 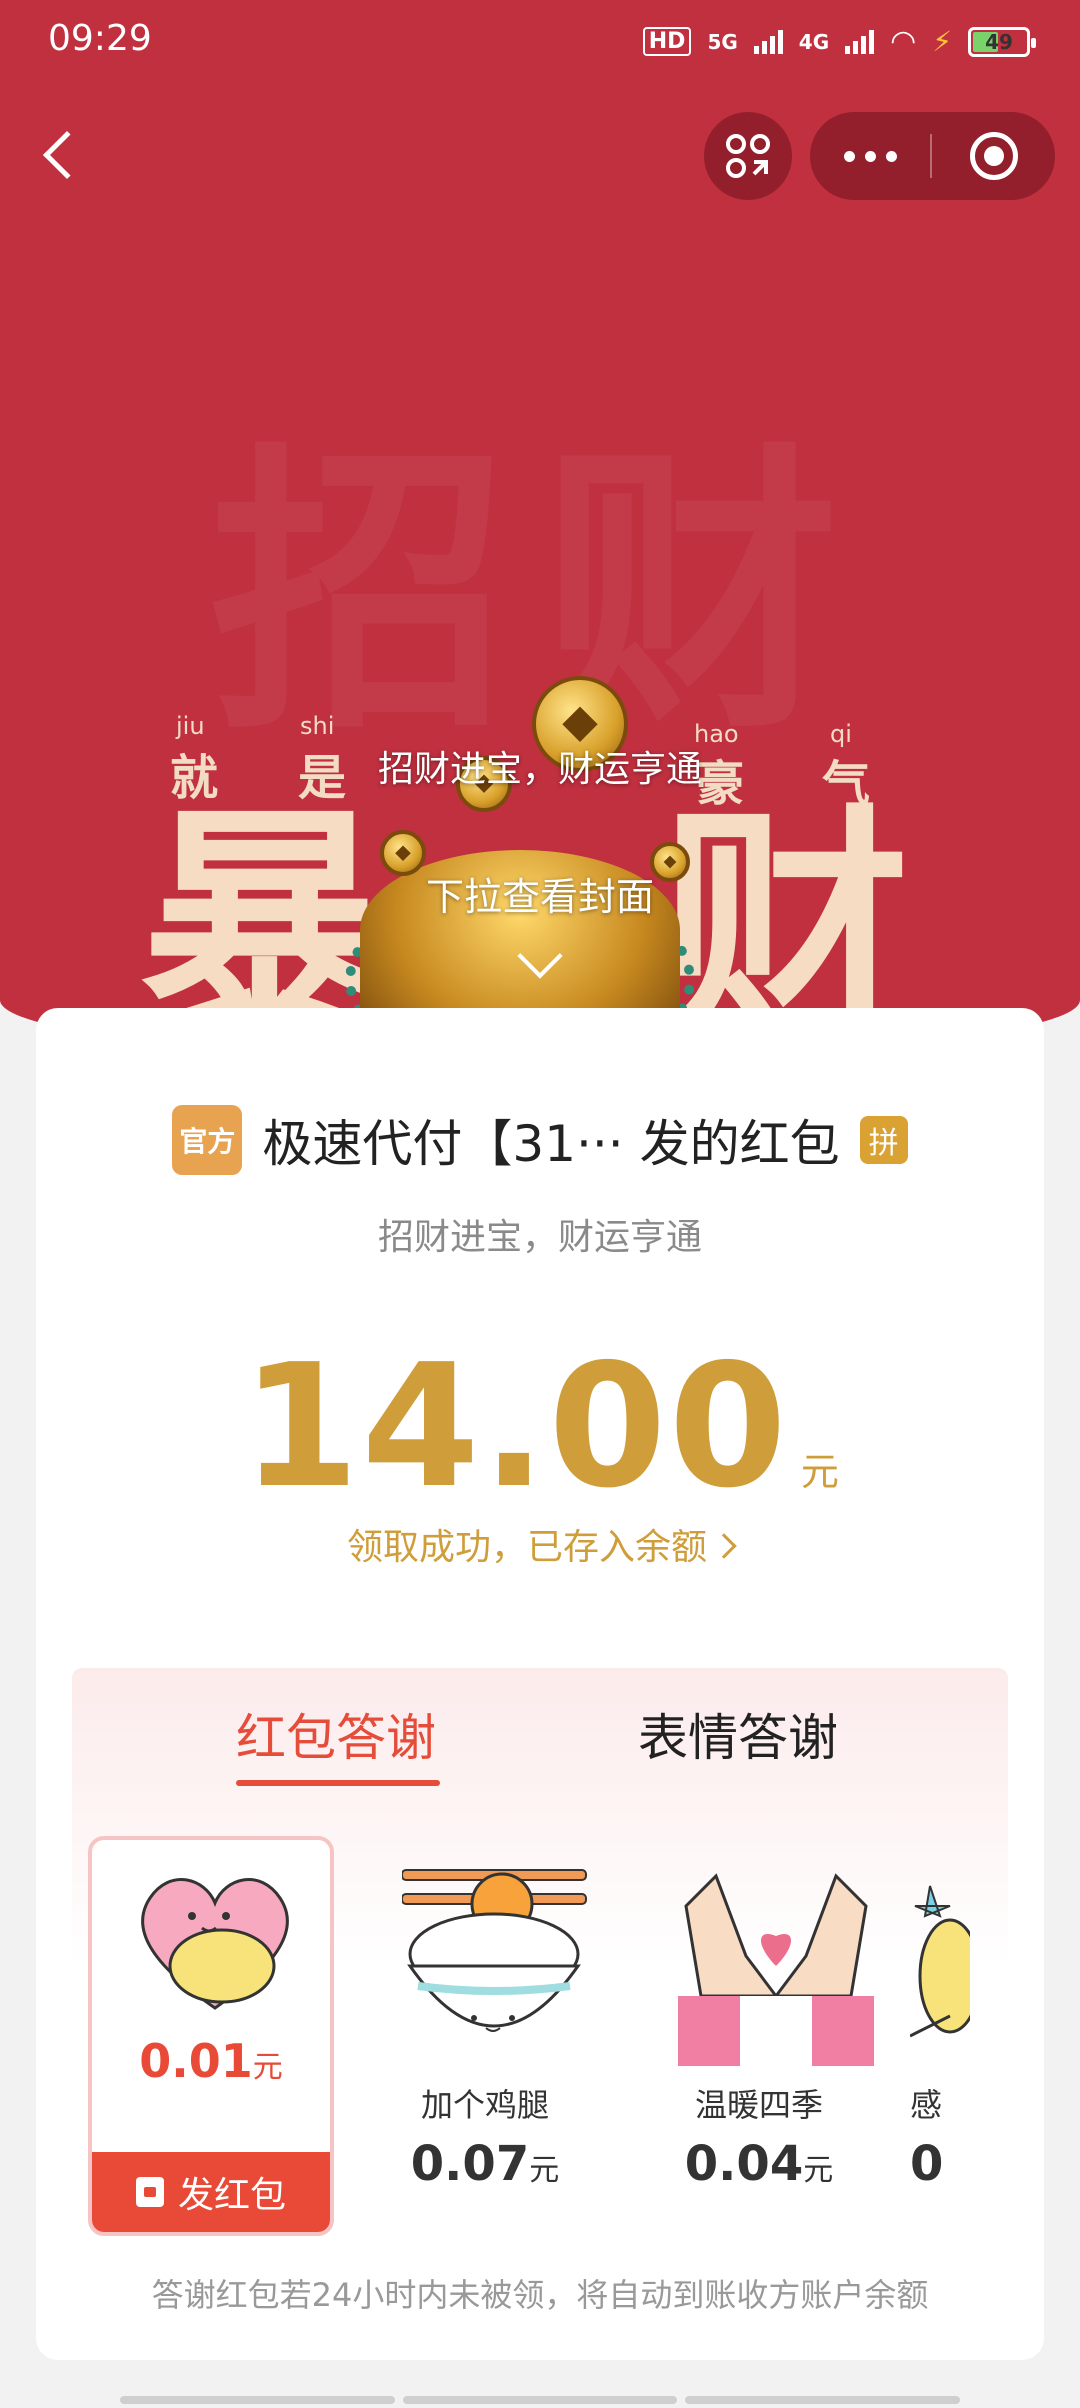 I want to click on gift-price: 0, so click(x=927, y=2164).